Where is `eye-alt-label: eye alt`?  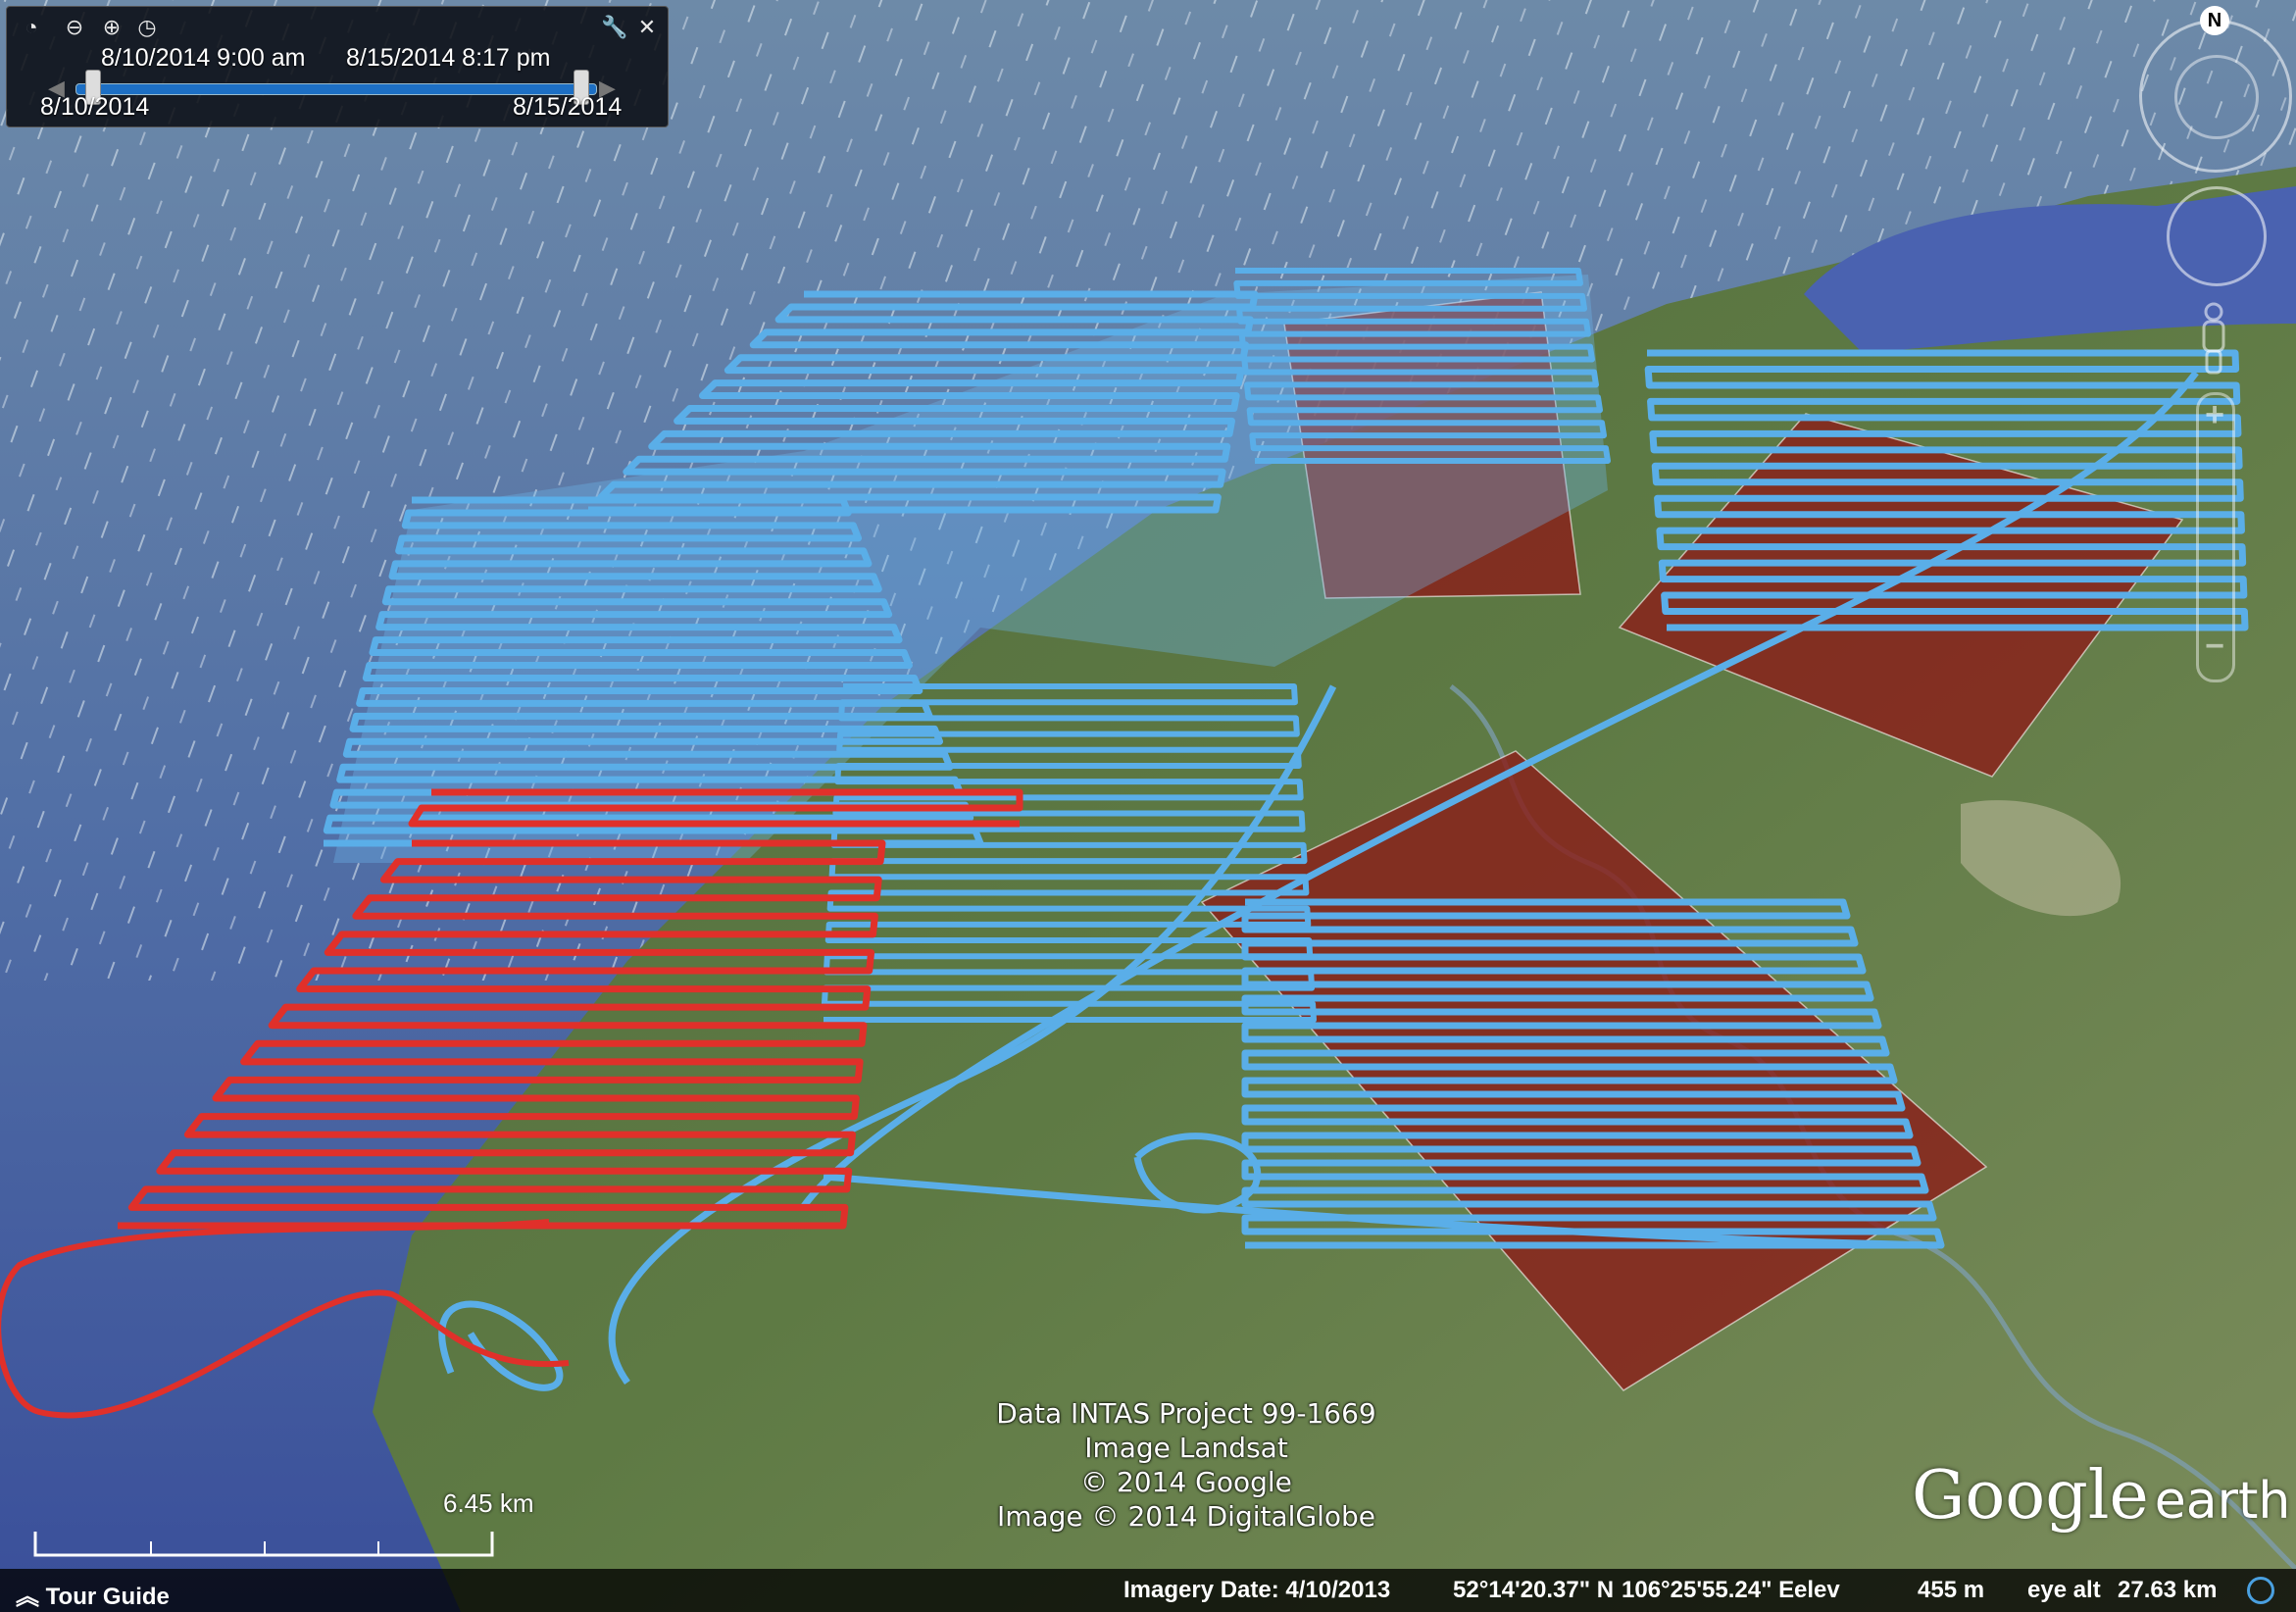 eye-alt-label: eye alt is located at coordinates (2064, 1590).